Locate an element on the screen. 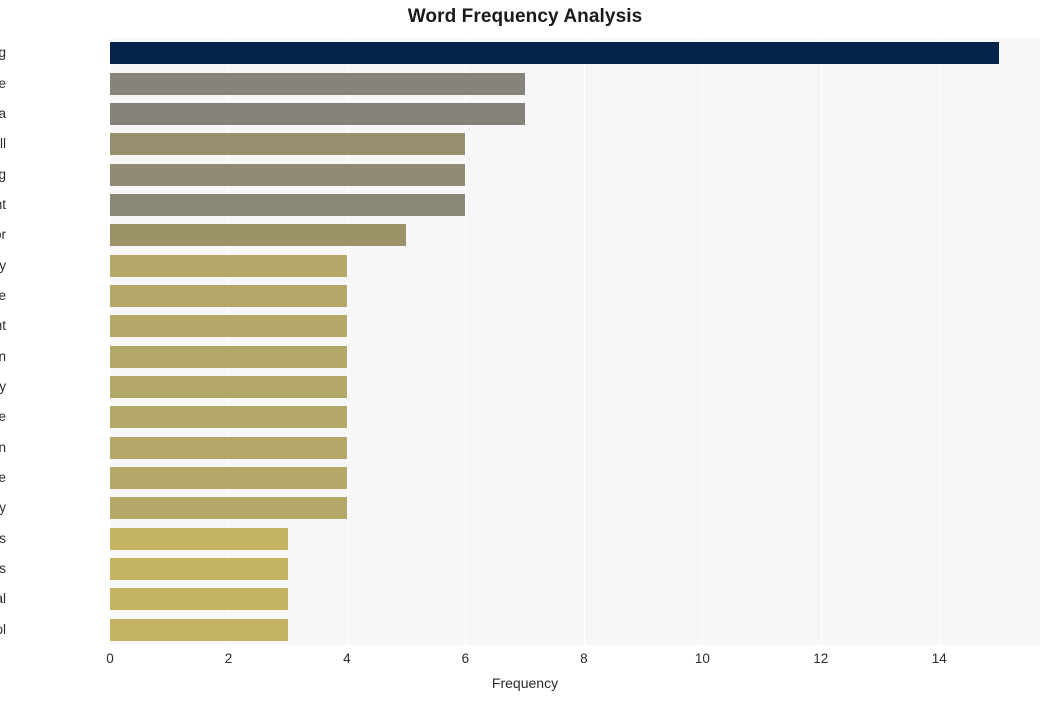 The height and width of the screenshot is (701, 1050). chart-title: Word Frequency Analysis is located at coordinates (525, 16).